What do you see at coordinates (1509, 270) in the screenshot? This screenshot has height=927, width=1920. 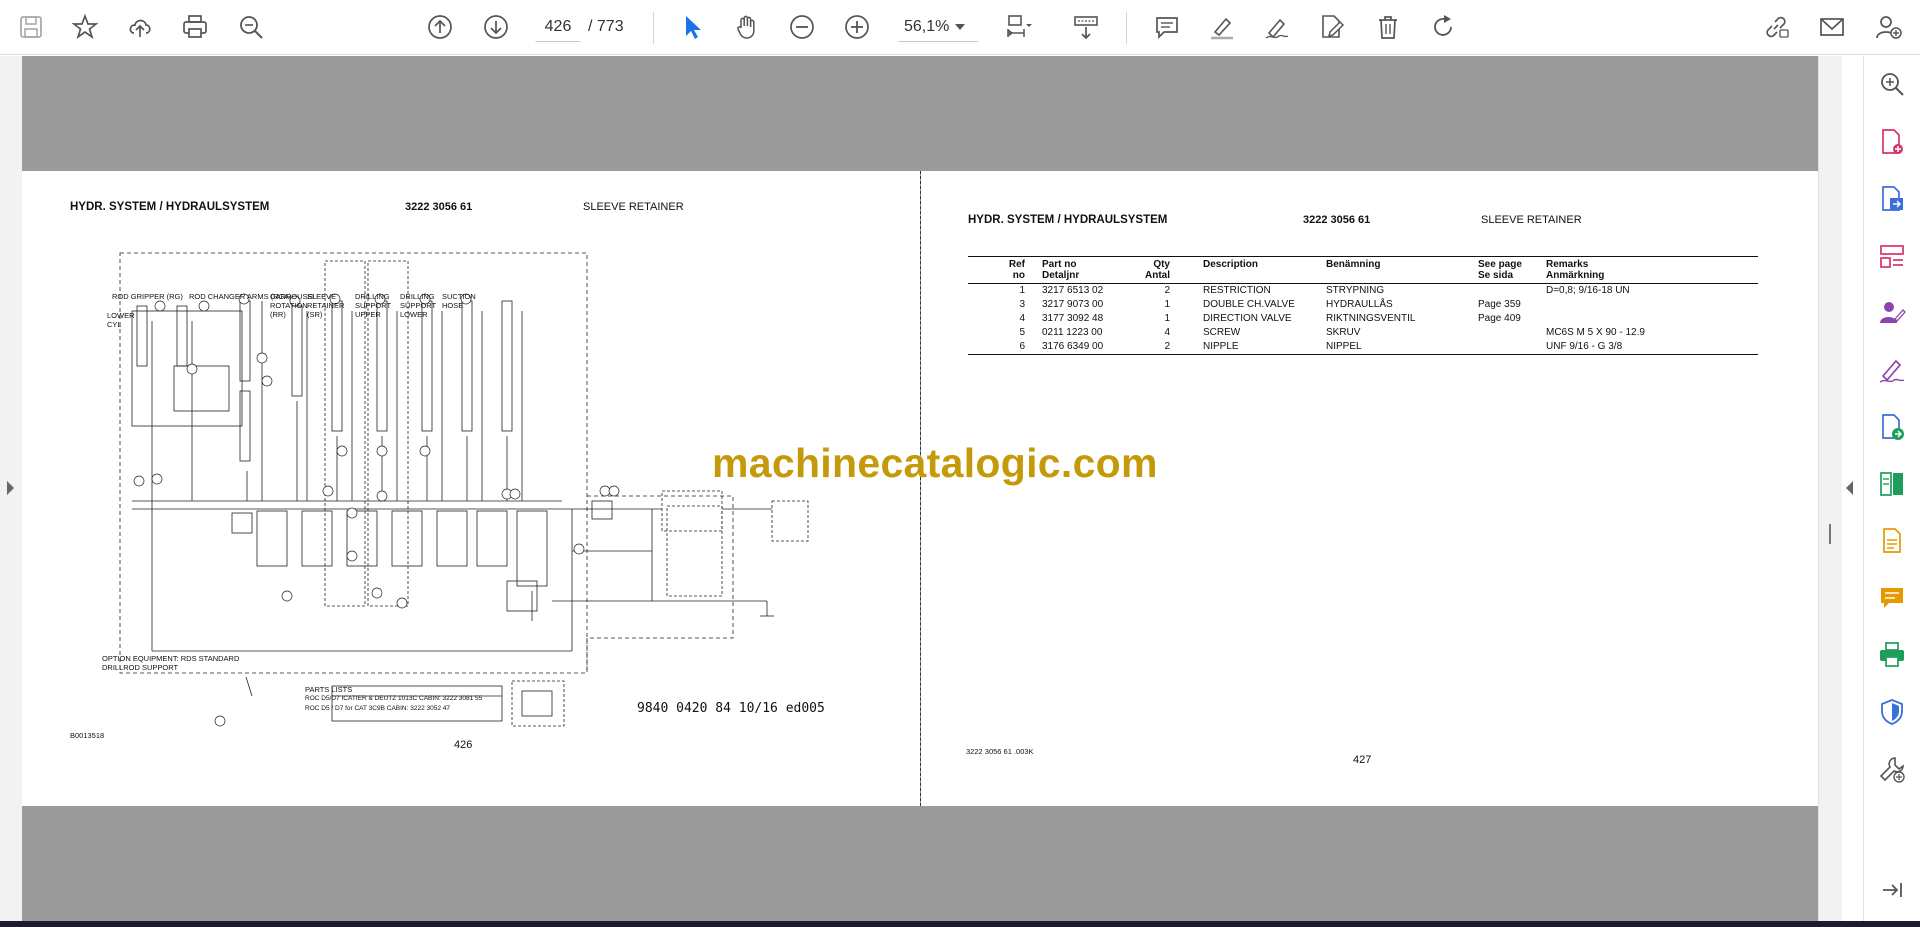 I see `col-see-page: See page Se sida` at bounding box center [1509, 270].